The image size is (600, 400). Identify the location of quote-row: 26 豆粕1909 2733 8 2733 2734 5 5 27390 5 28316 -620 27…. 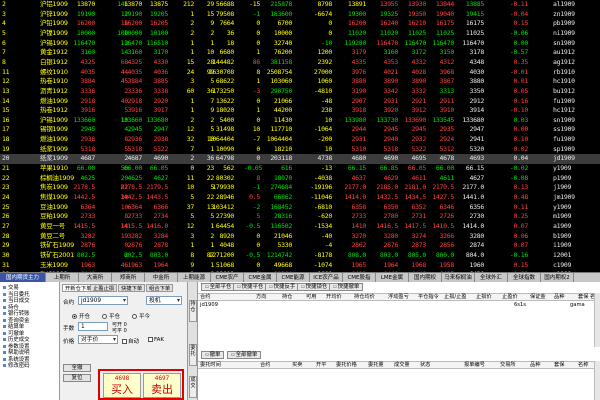
(300, 217).